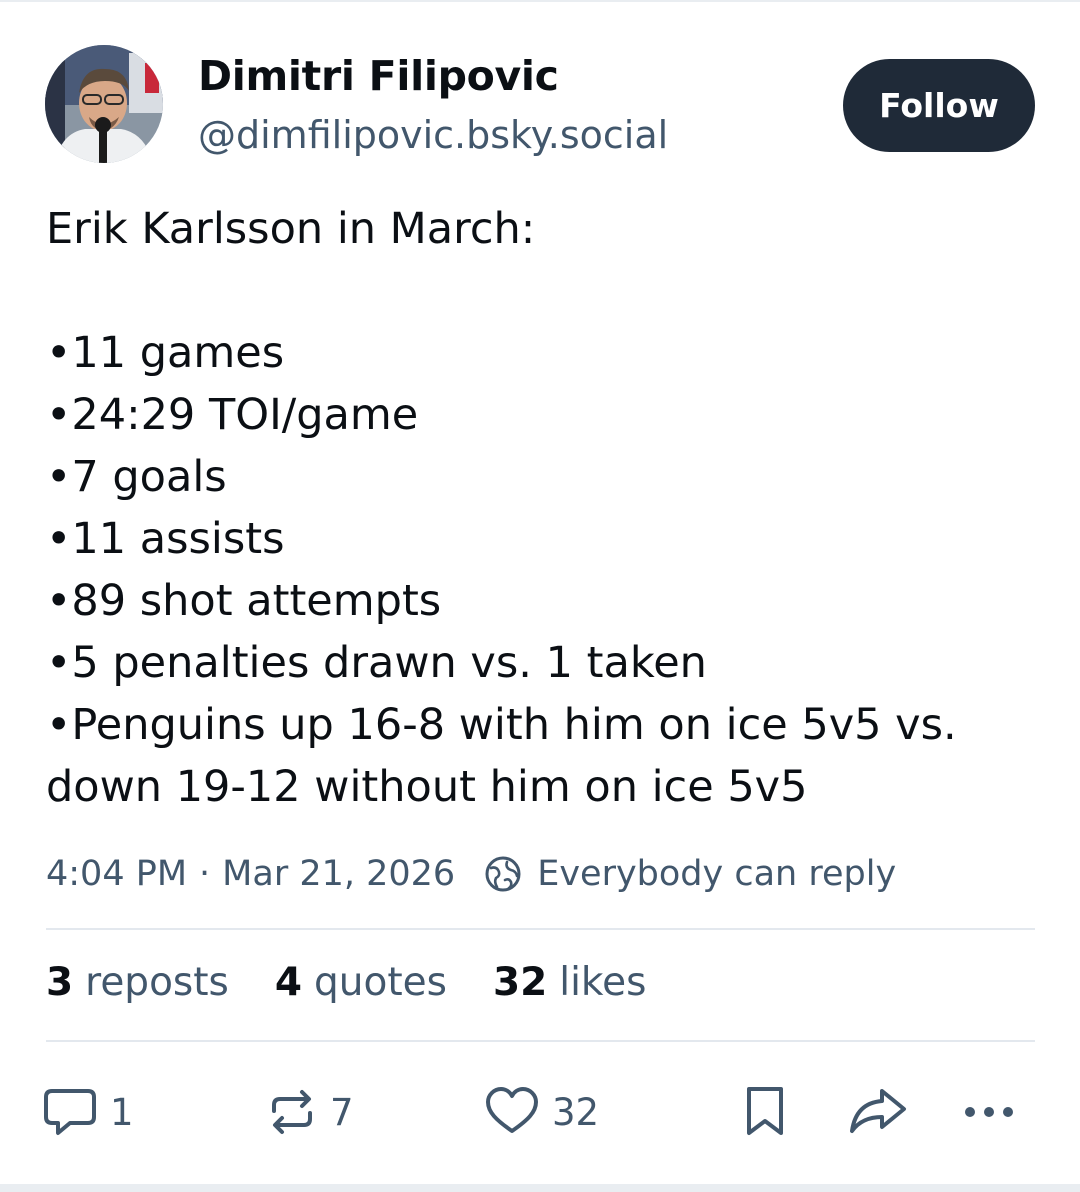  What do you see at coordinates (136, 477) in the screenshot?
I see `post-bullet: •7 goals` at bounding box center [136, 477].